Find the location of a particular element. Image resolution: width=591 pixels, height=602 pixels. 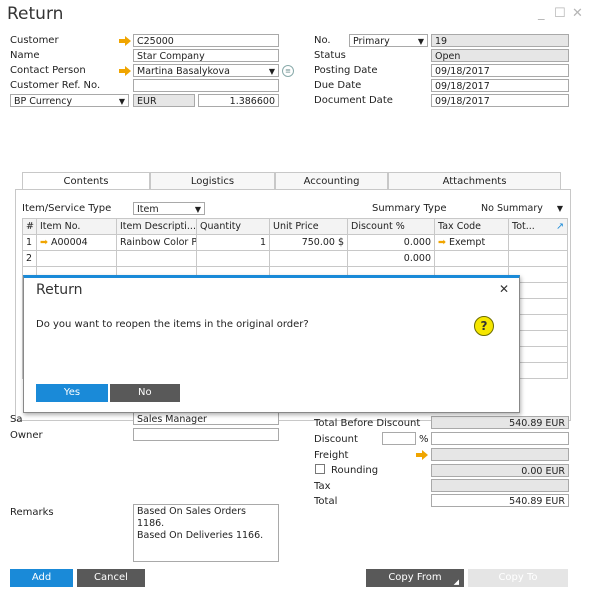

column-header: Tax Code is located at coordinates (471, 226).